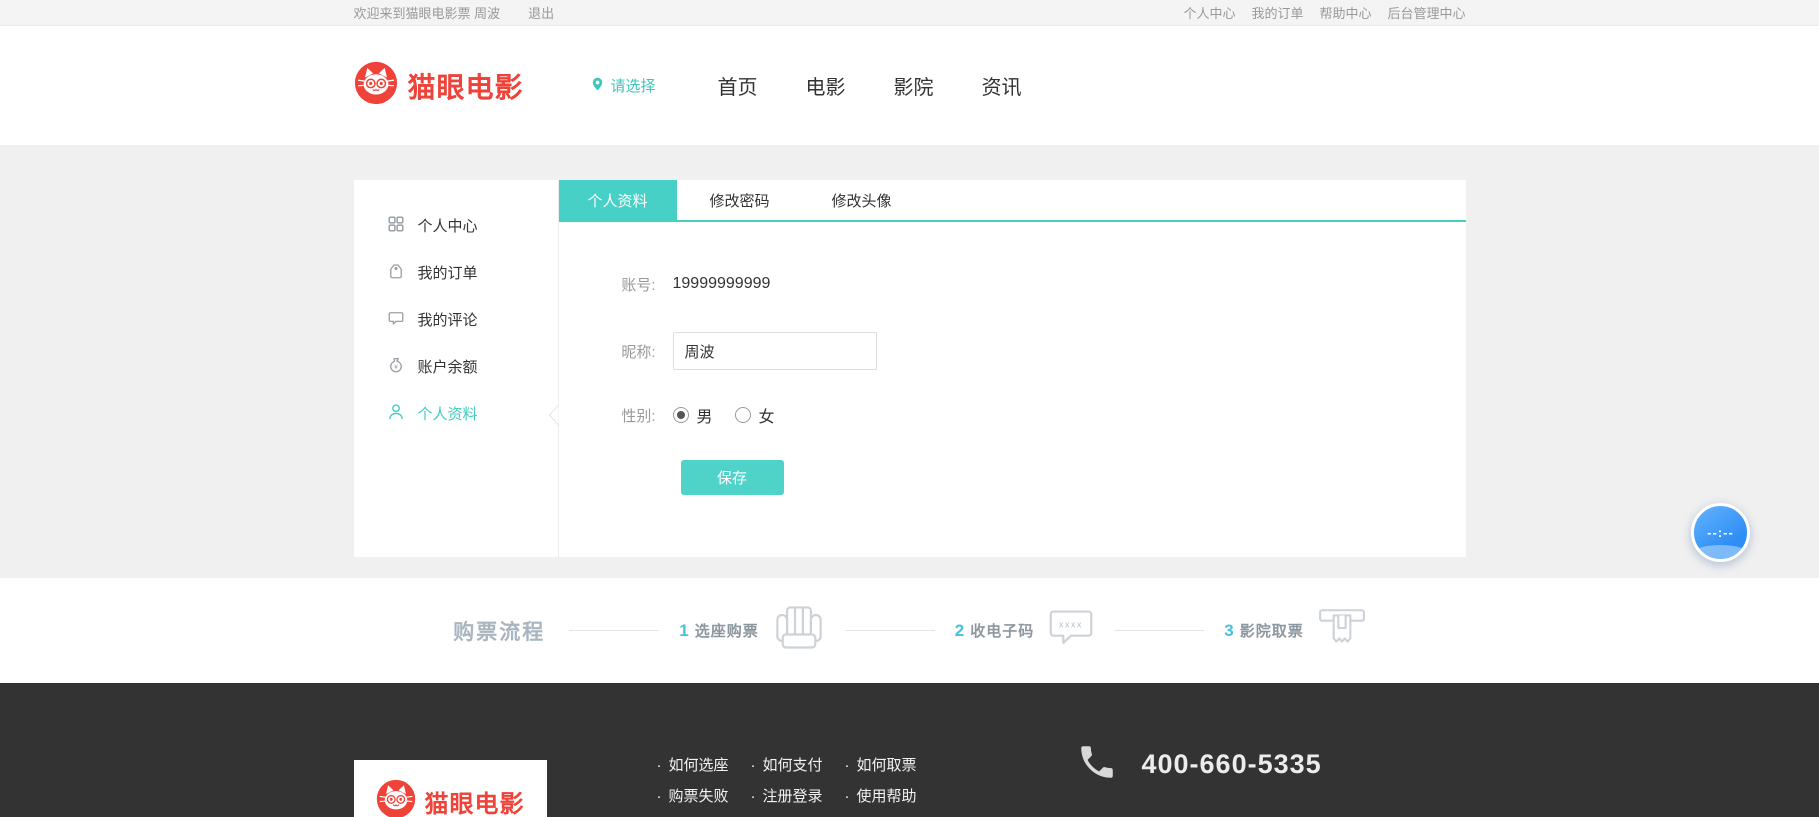 Image resolution: width=1819 pixels, height=817 pixels. What do you see at coordinates (1071, 624) in the screenshot?
I see `svg-text: xxxx` at bounding box center [1071, 624].